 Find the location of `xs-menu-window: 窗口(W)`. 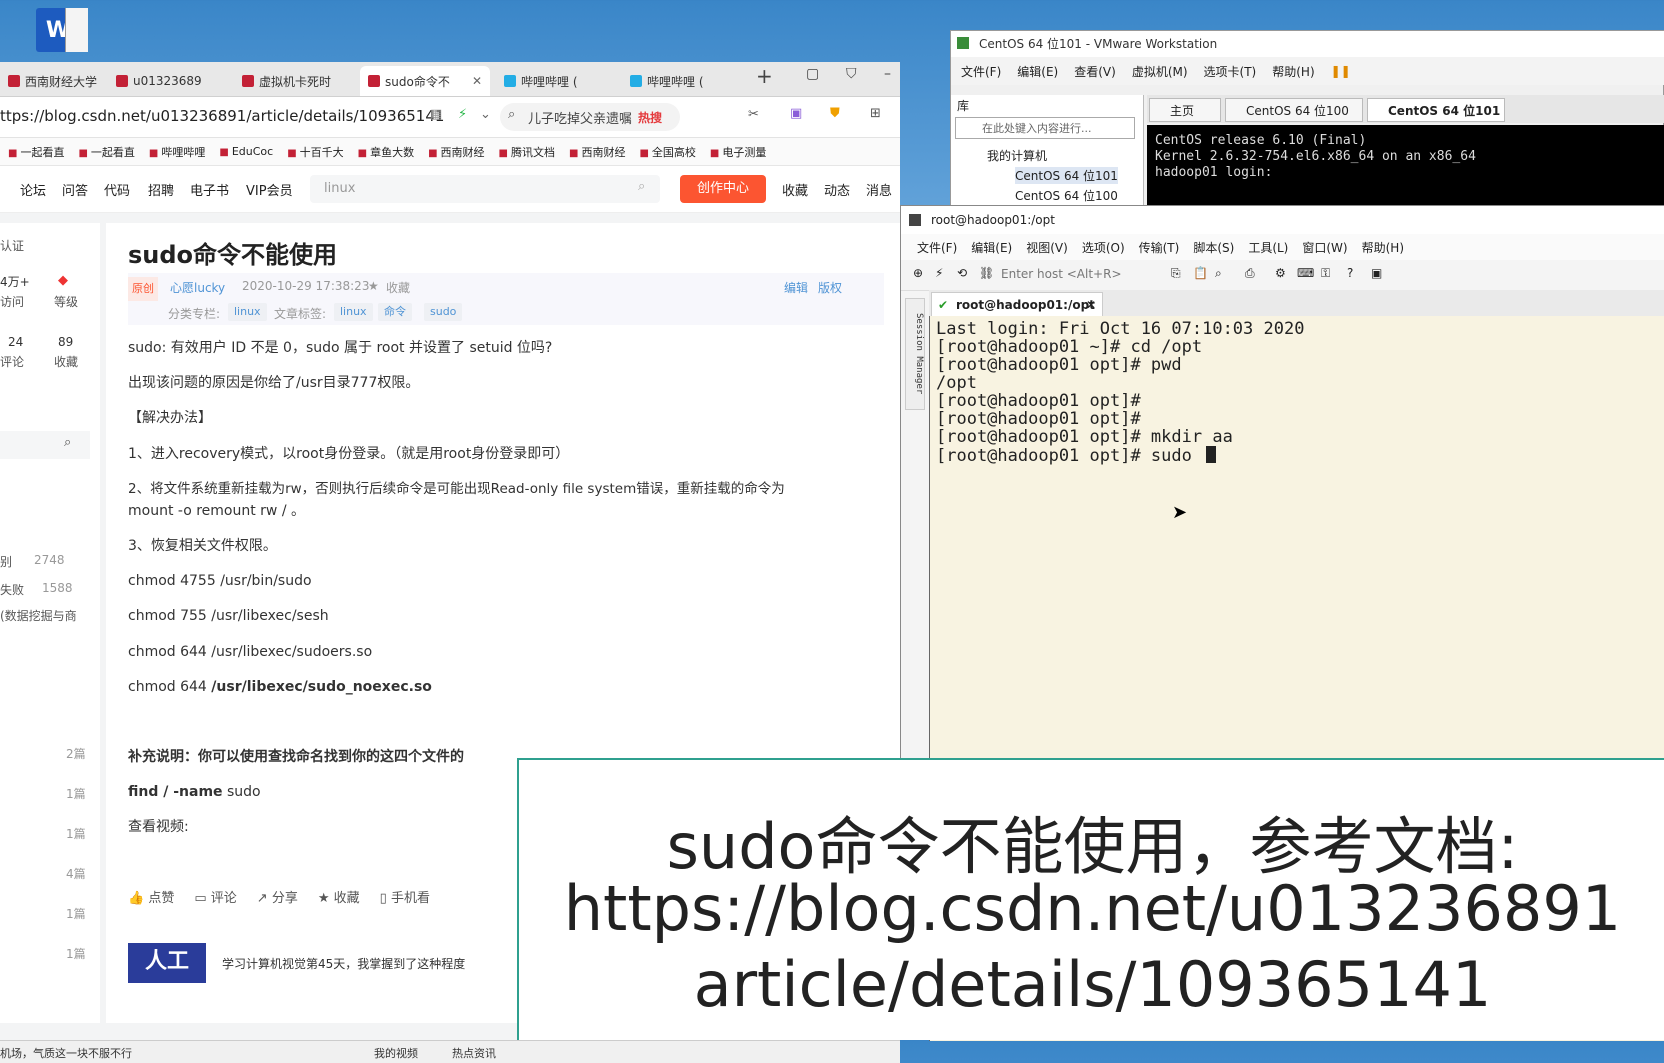

xs-menu-window: 窗口(W) is located at coordinates (1324, 247).